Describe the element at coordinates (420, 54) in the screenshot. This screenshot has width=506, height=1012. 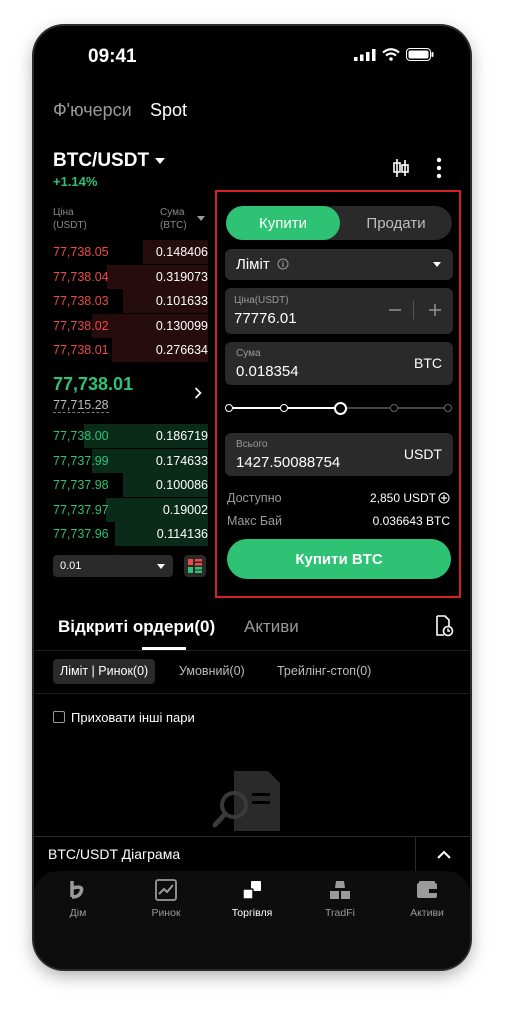
I see `battery-icon` at that location.